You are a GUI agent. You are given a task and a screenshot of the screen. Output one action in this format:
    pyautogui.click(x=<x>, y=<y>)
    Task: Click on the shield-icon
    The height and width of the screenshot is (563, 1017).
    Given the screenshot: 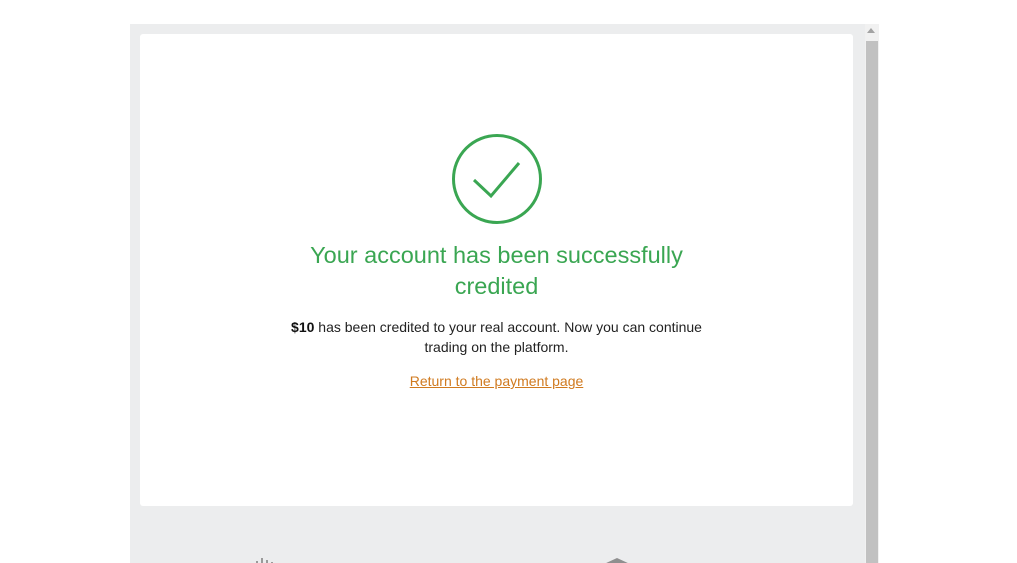 What is the action you would take?
    pyautogui.click(x=617, y=558)
    